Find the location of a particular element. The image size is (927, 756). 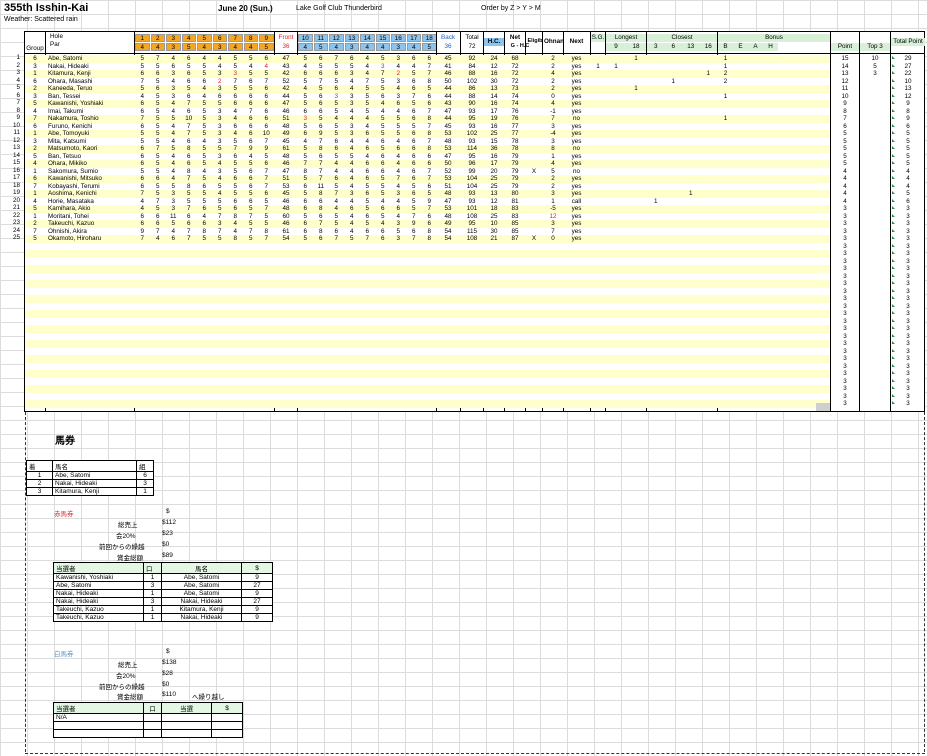

back-total: 47 is located at coordinates (448, 156).